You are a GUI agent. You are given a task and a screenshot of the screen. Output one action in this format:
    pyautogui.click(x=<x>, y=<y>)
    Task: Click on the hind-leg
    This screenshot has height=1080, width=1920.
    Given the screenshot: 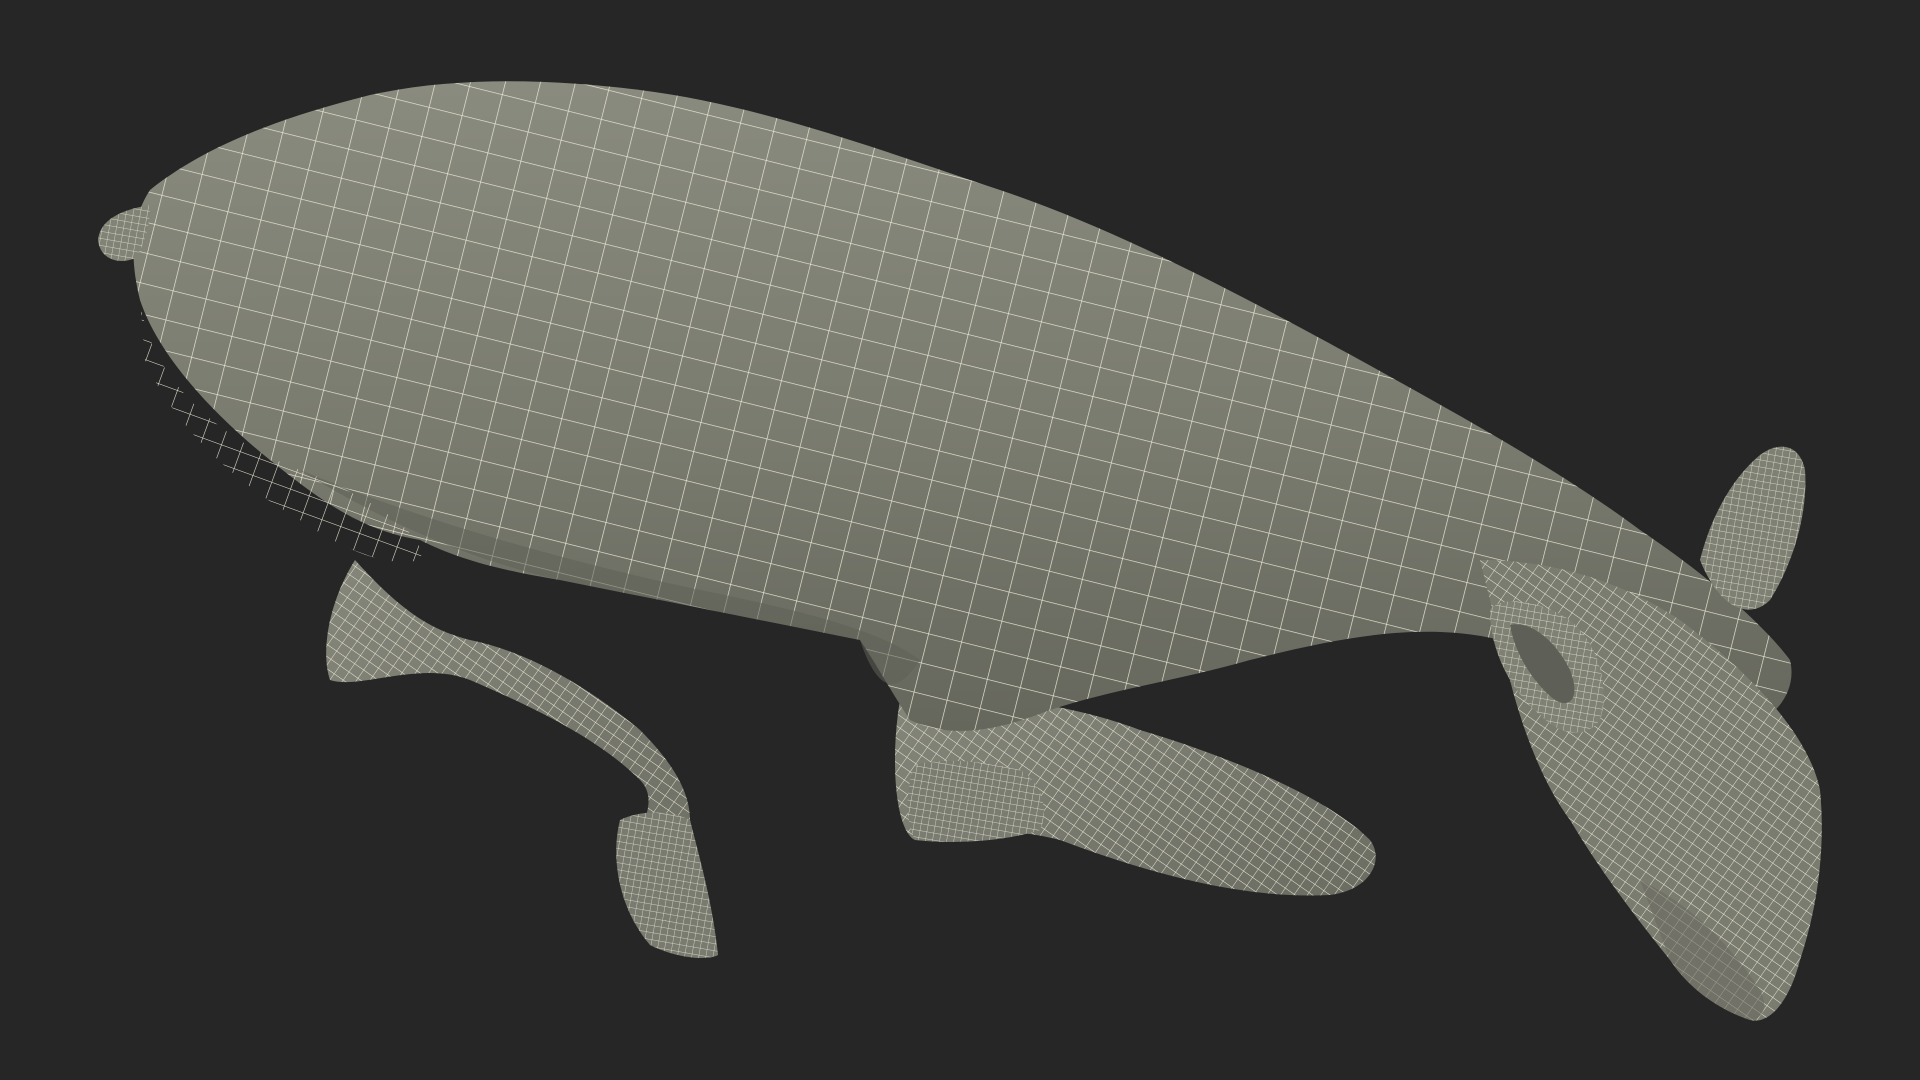 What is the action you would take?
    pyautogui.click(x=522, y=759)
    